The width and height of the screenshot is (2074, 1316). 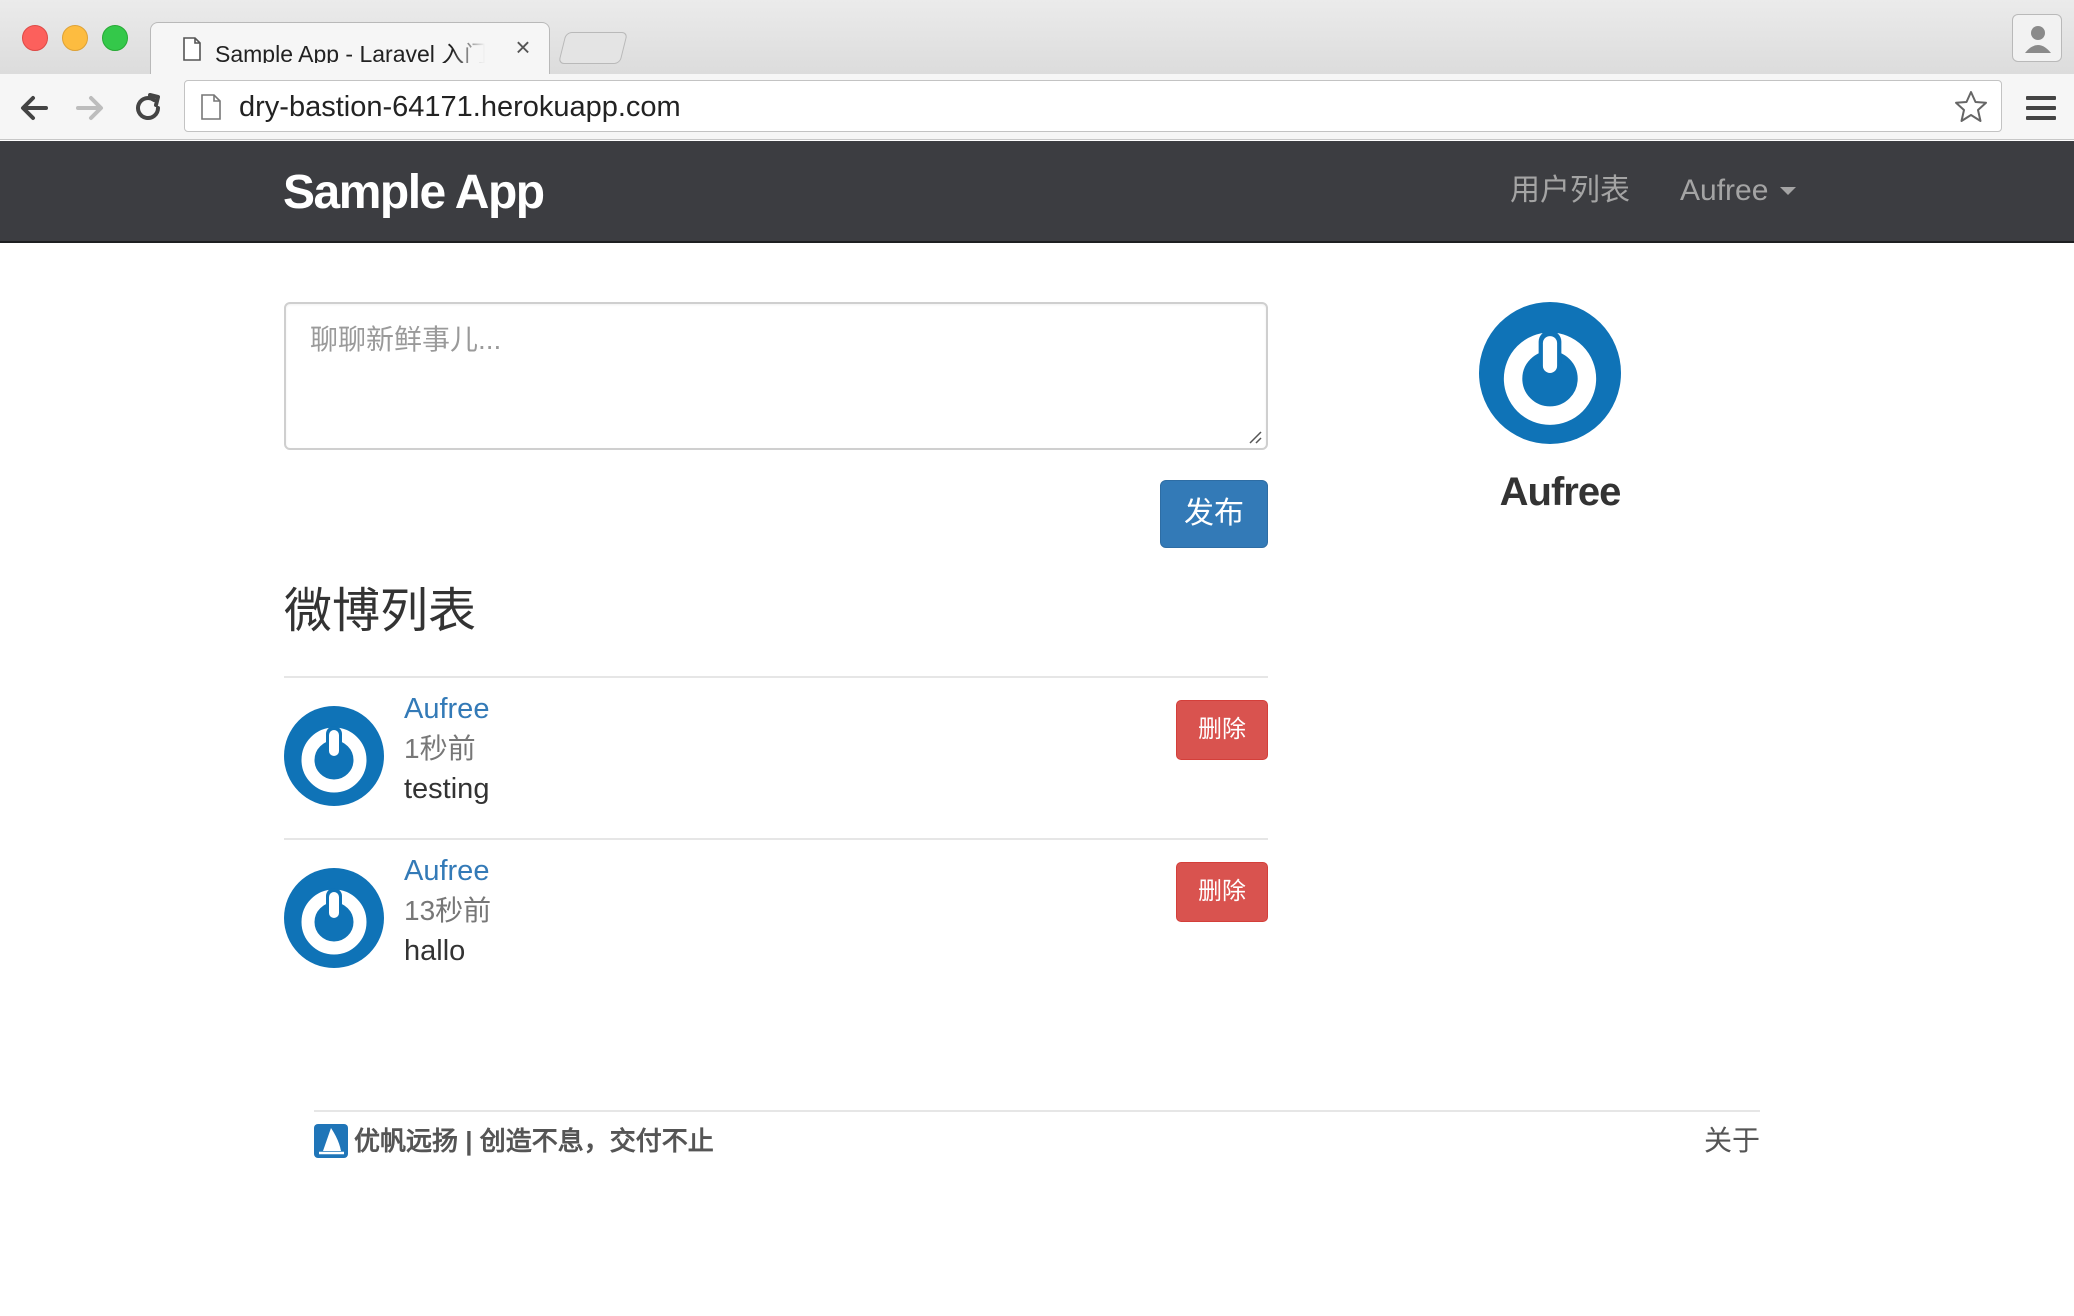 What do you see at coordinates (34, 108) in the screenshot?
I see `back-arrow-icon` at bounding box center [34, 108].